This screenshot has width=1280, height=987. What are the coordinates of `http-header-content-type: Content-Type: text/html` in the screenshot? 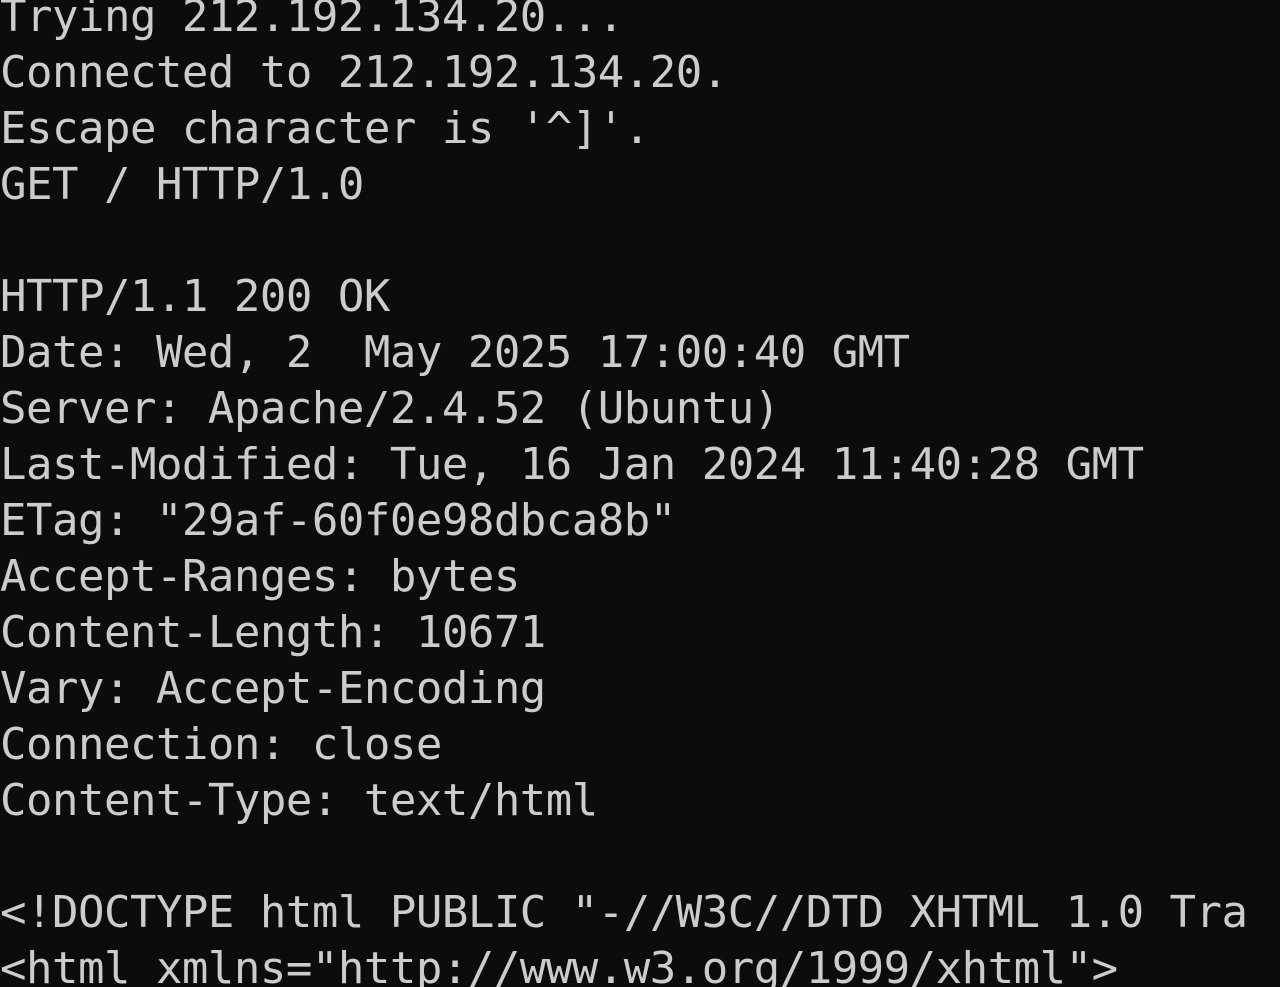 It's located at (299, 800).